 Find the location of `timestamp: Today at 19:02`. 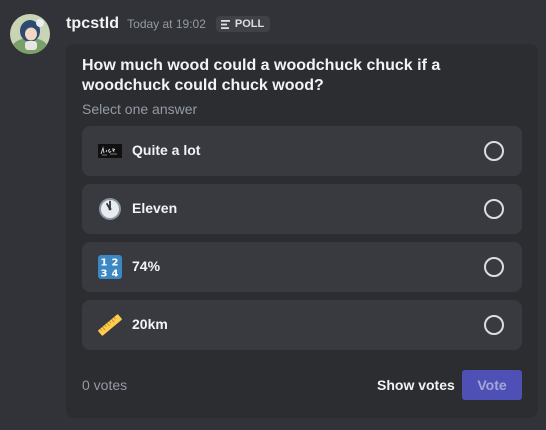

timestamp: Today at 19:02 is located at coordinates (166, 24).